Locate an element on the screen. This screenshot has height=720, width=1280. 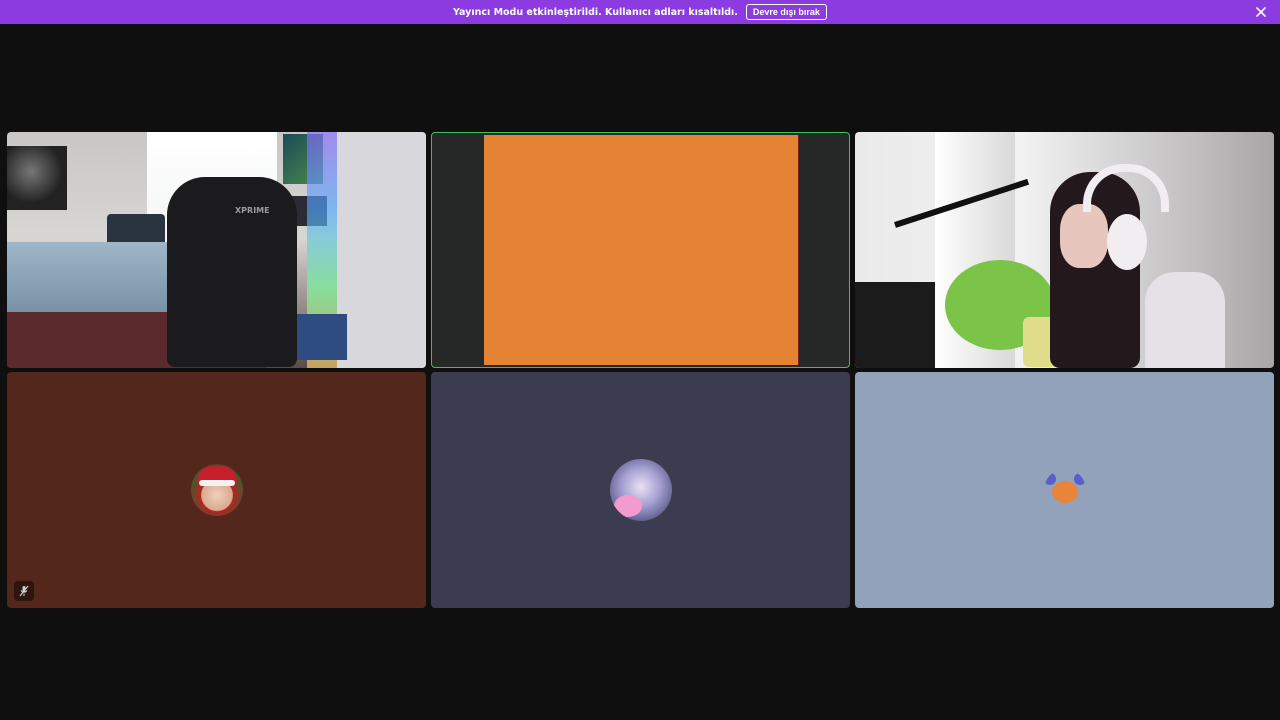
chair-brand-text: XPRIME is located at coordinates (252, 210).